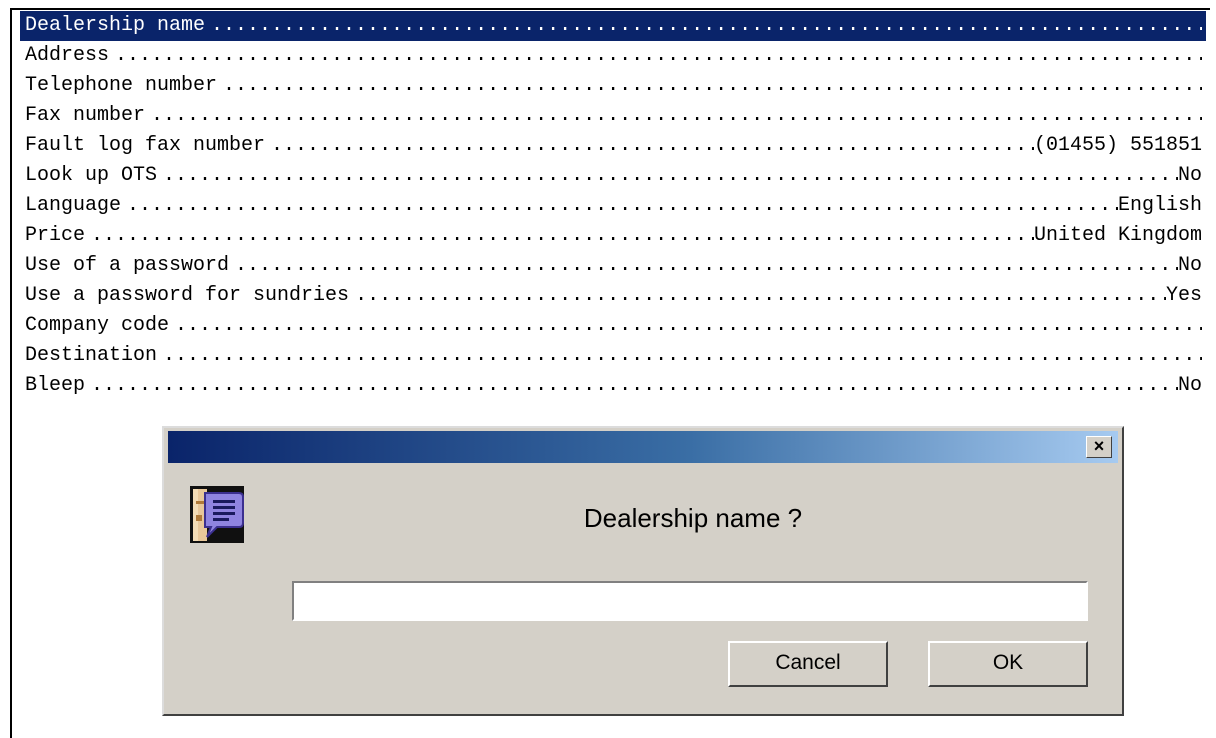 This screenshot has height=738, width=1216. Describe the element at coordinates (67, 55) in the screenshot. I see `setting-label: Address` at that location.